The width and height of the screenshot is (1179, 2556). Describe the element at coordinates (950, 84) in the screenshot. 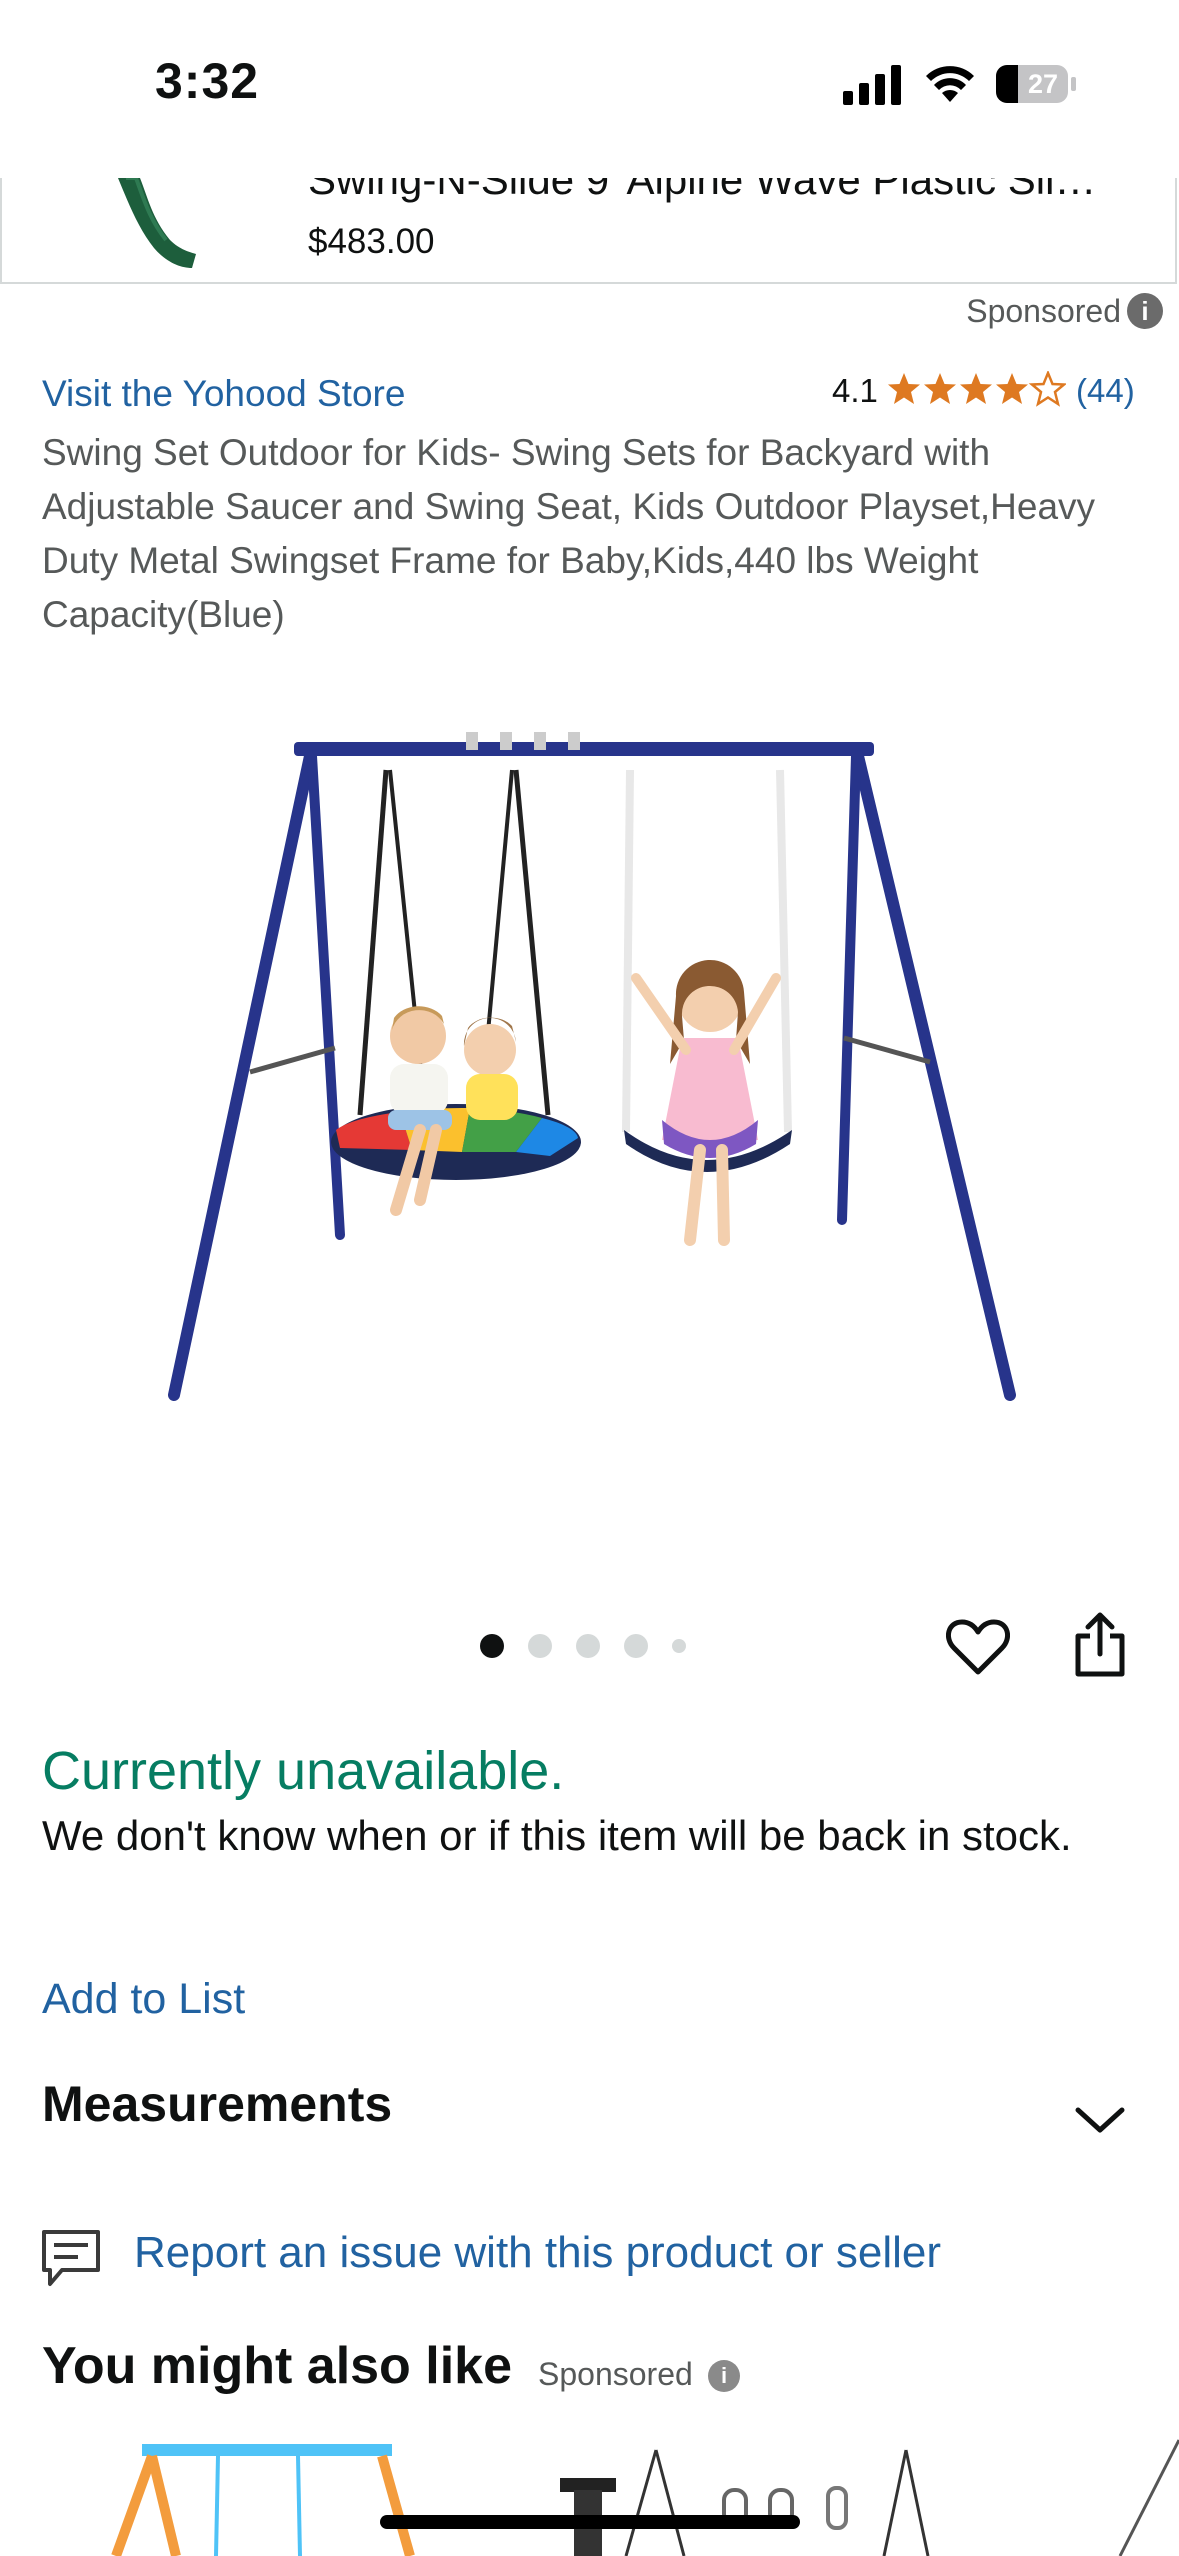

I see `wifi-icon` at that location.